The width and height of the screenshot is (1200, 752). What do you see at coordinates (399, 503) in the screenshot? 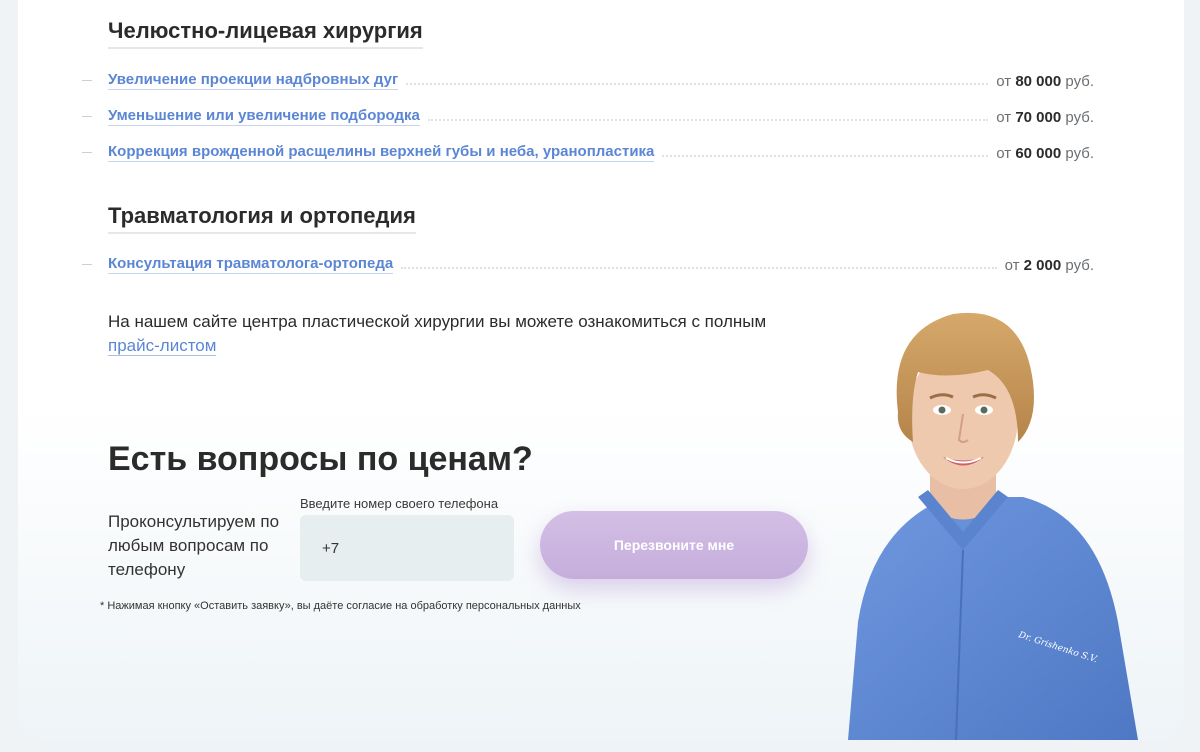
I see `phone-label: Введите номер своего телефона` at bounding box center [399, 503].